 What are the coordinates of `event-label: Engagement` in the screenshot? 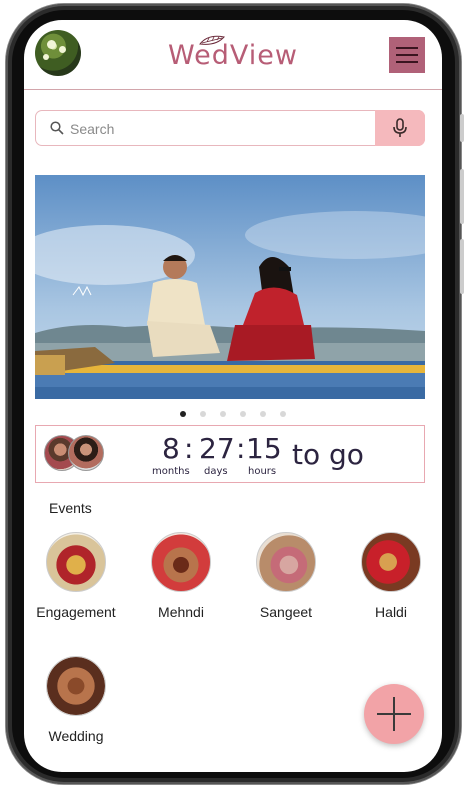 It's located at (76, 612).